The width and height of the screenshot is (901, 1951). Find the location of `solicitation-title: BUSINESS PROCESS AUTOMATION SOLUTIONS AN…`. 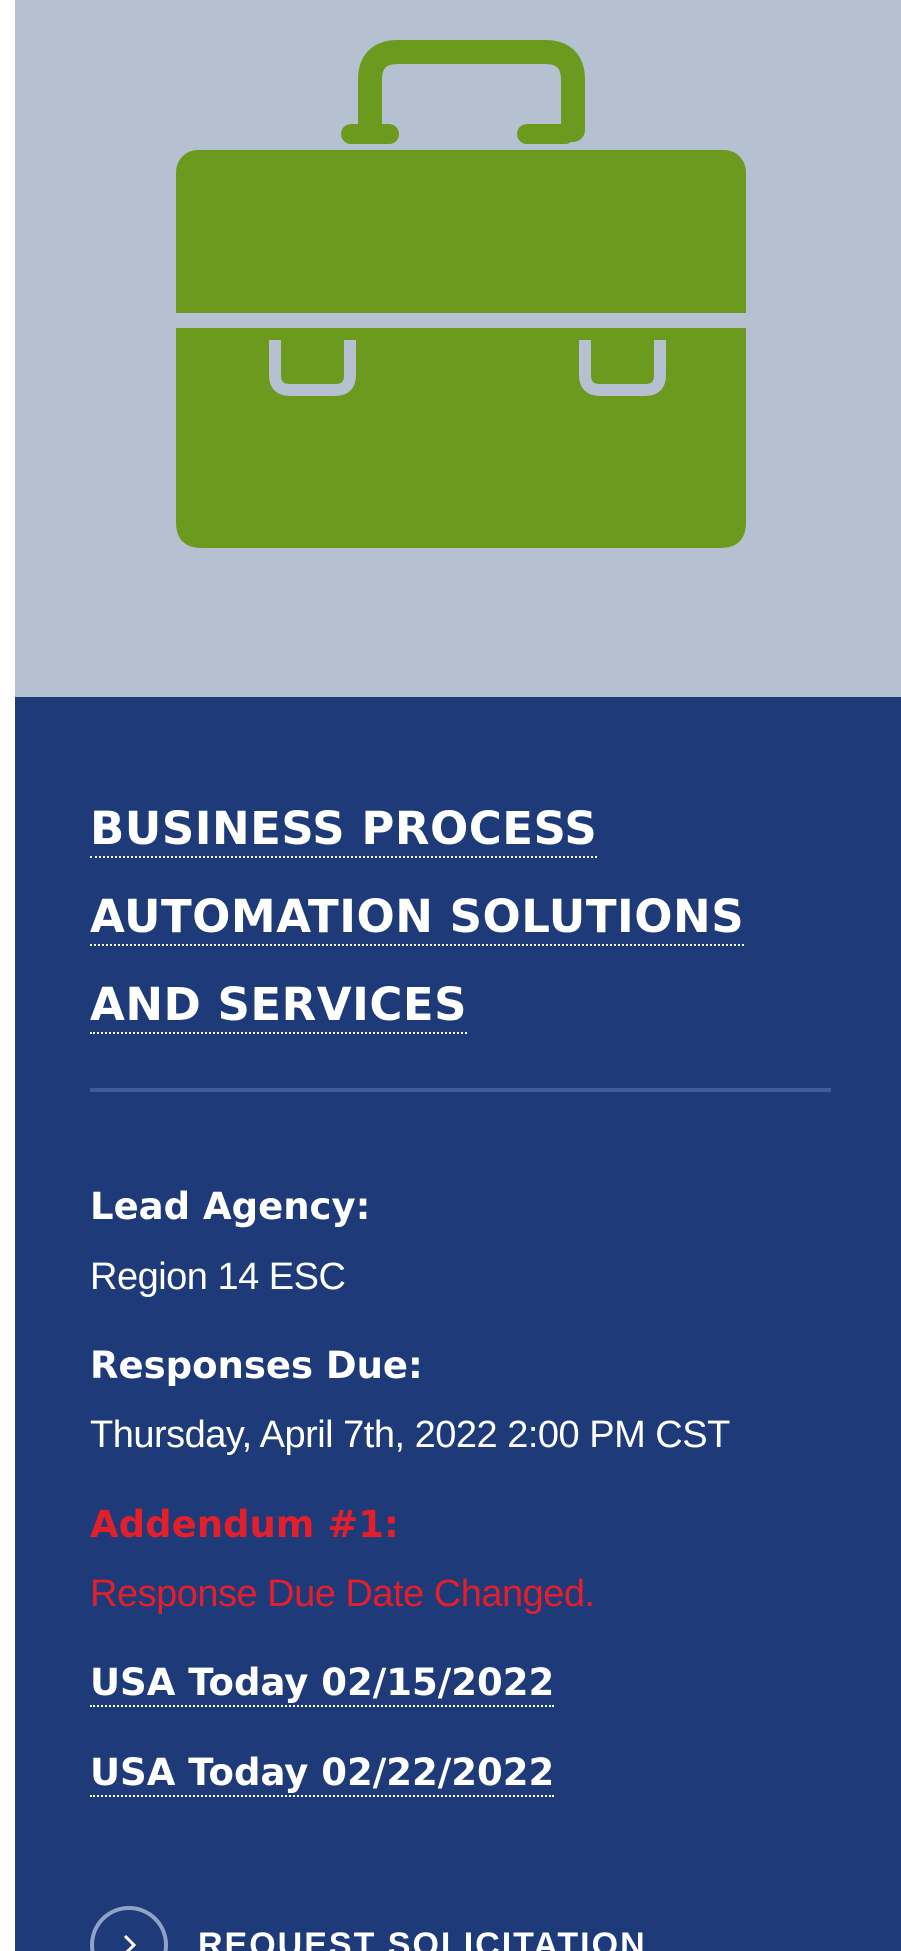

solicitation-title: BUSINESS PROCESS AUTOMATION SOLUTIONS AN… is located at coordinates (450, 917).